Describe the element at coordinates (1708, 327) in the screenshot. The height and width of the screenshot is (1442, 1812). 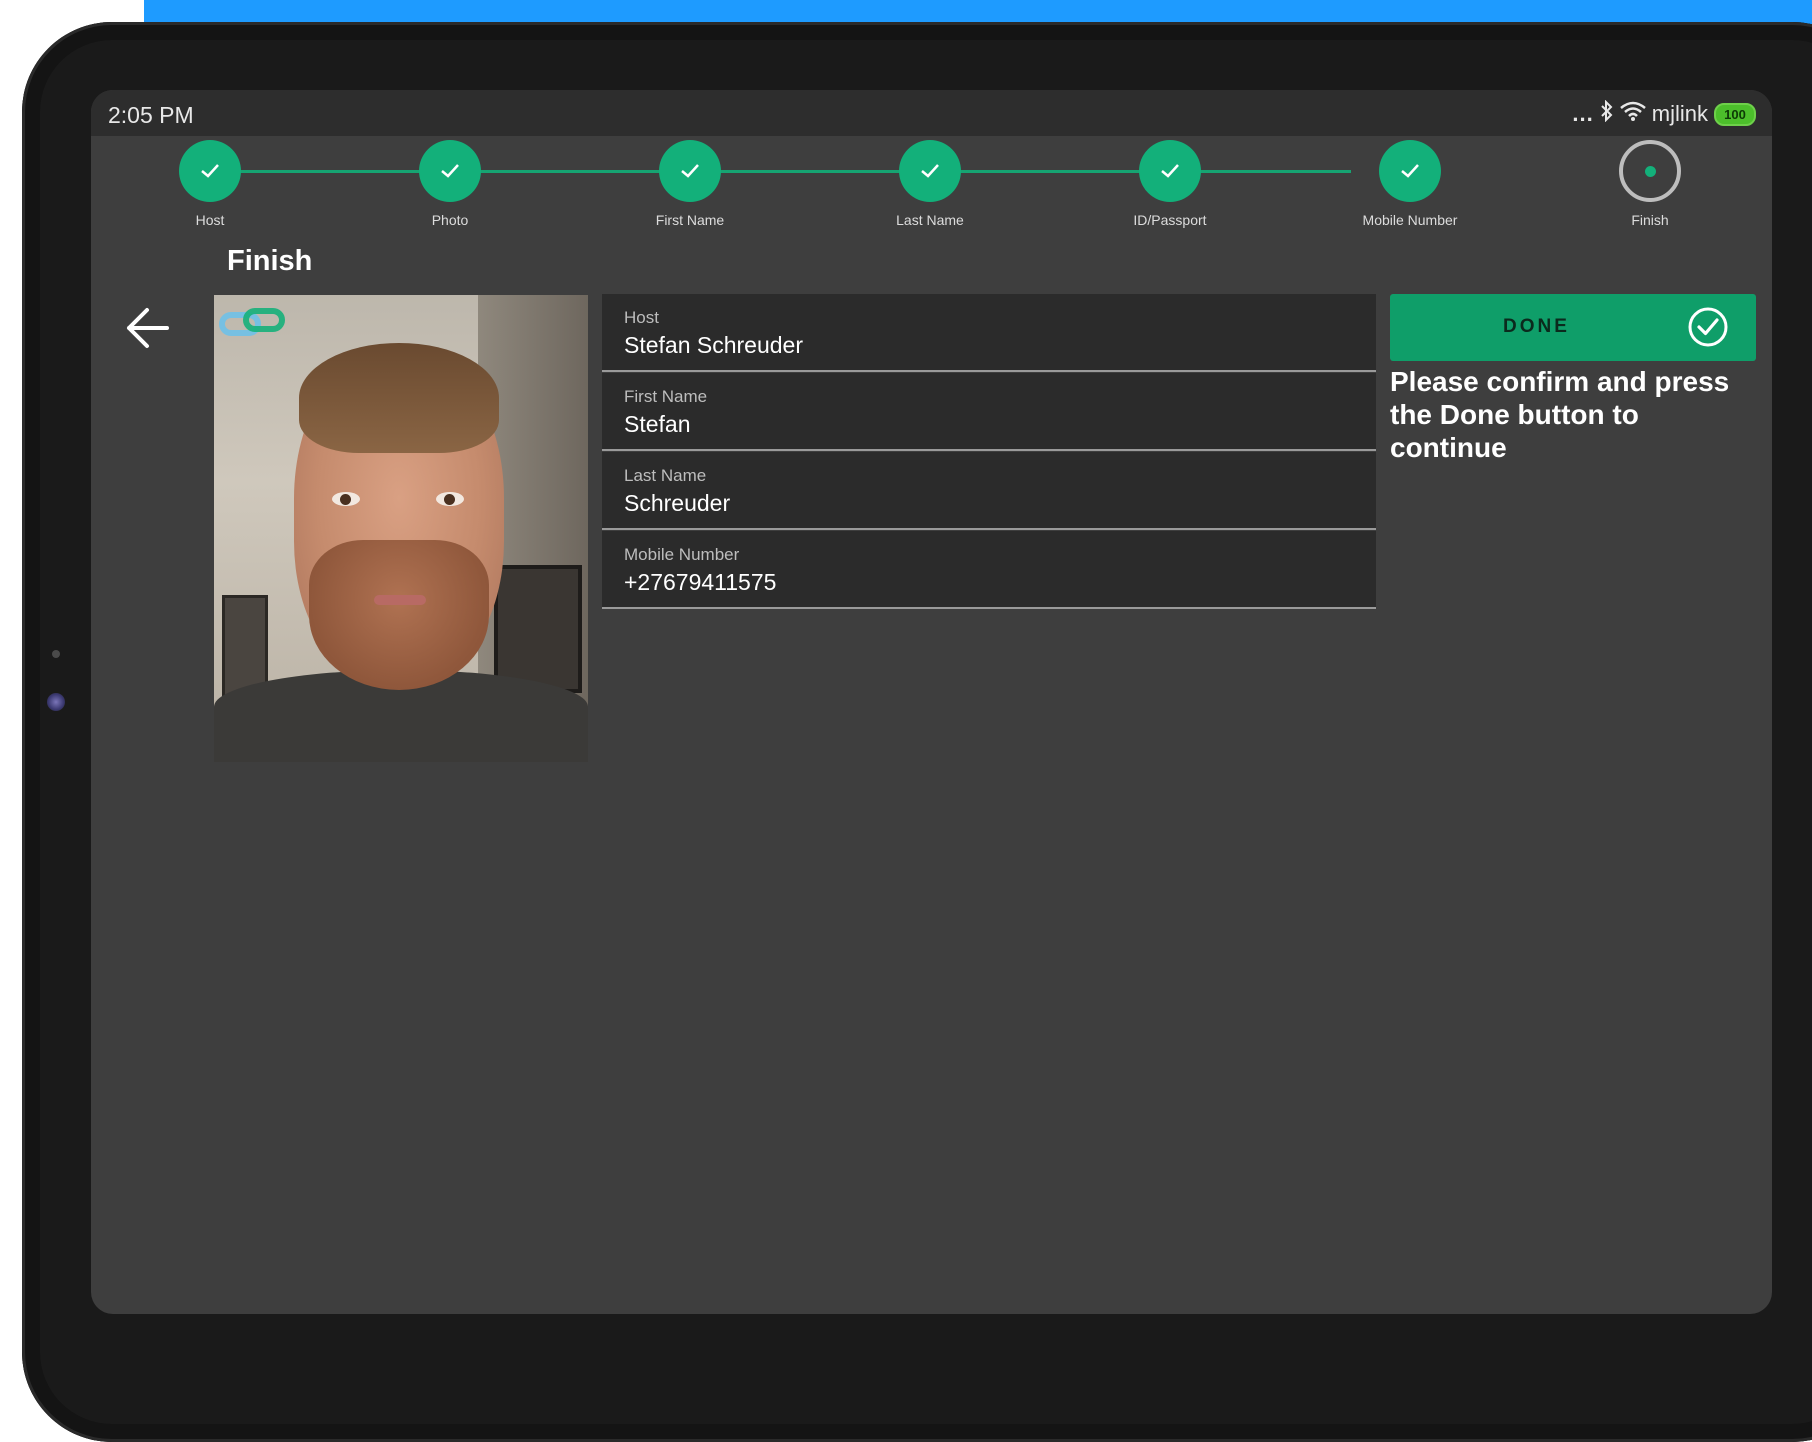
I see `check-circle-icon` at that location.